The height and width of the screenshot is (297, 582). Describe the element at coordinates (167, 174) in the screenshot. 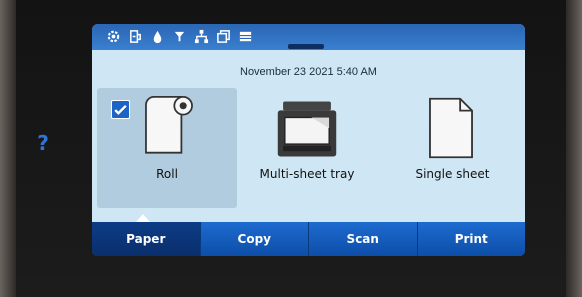

I see `tile-label-roll: Roll` at that location.